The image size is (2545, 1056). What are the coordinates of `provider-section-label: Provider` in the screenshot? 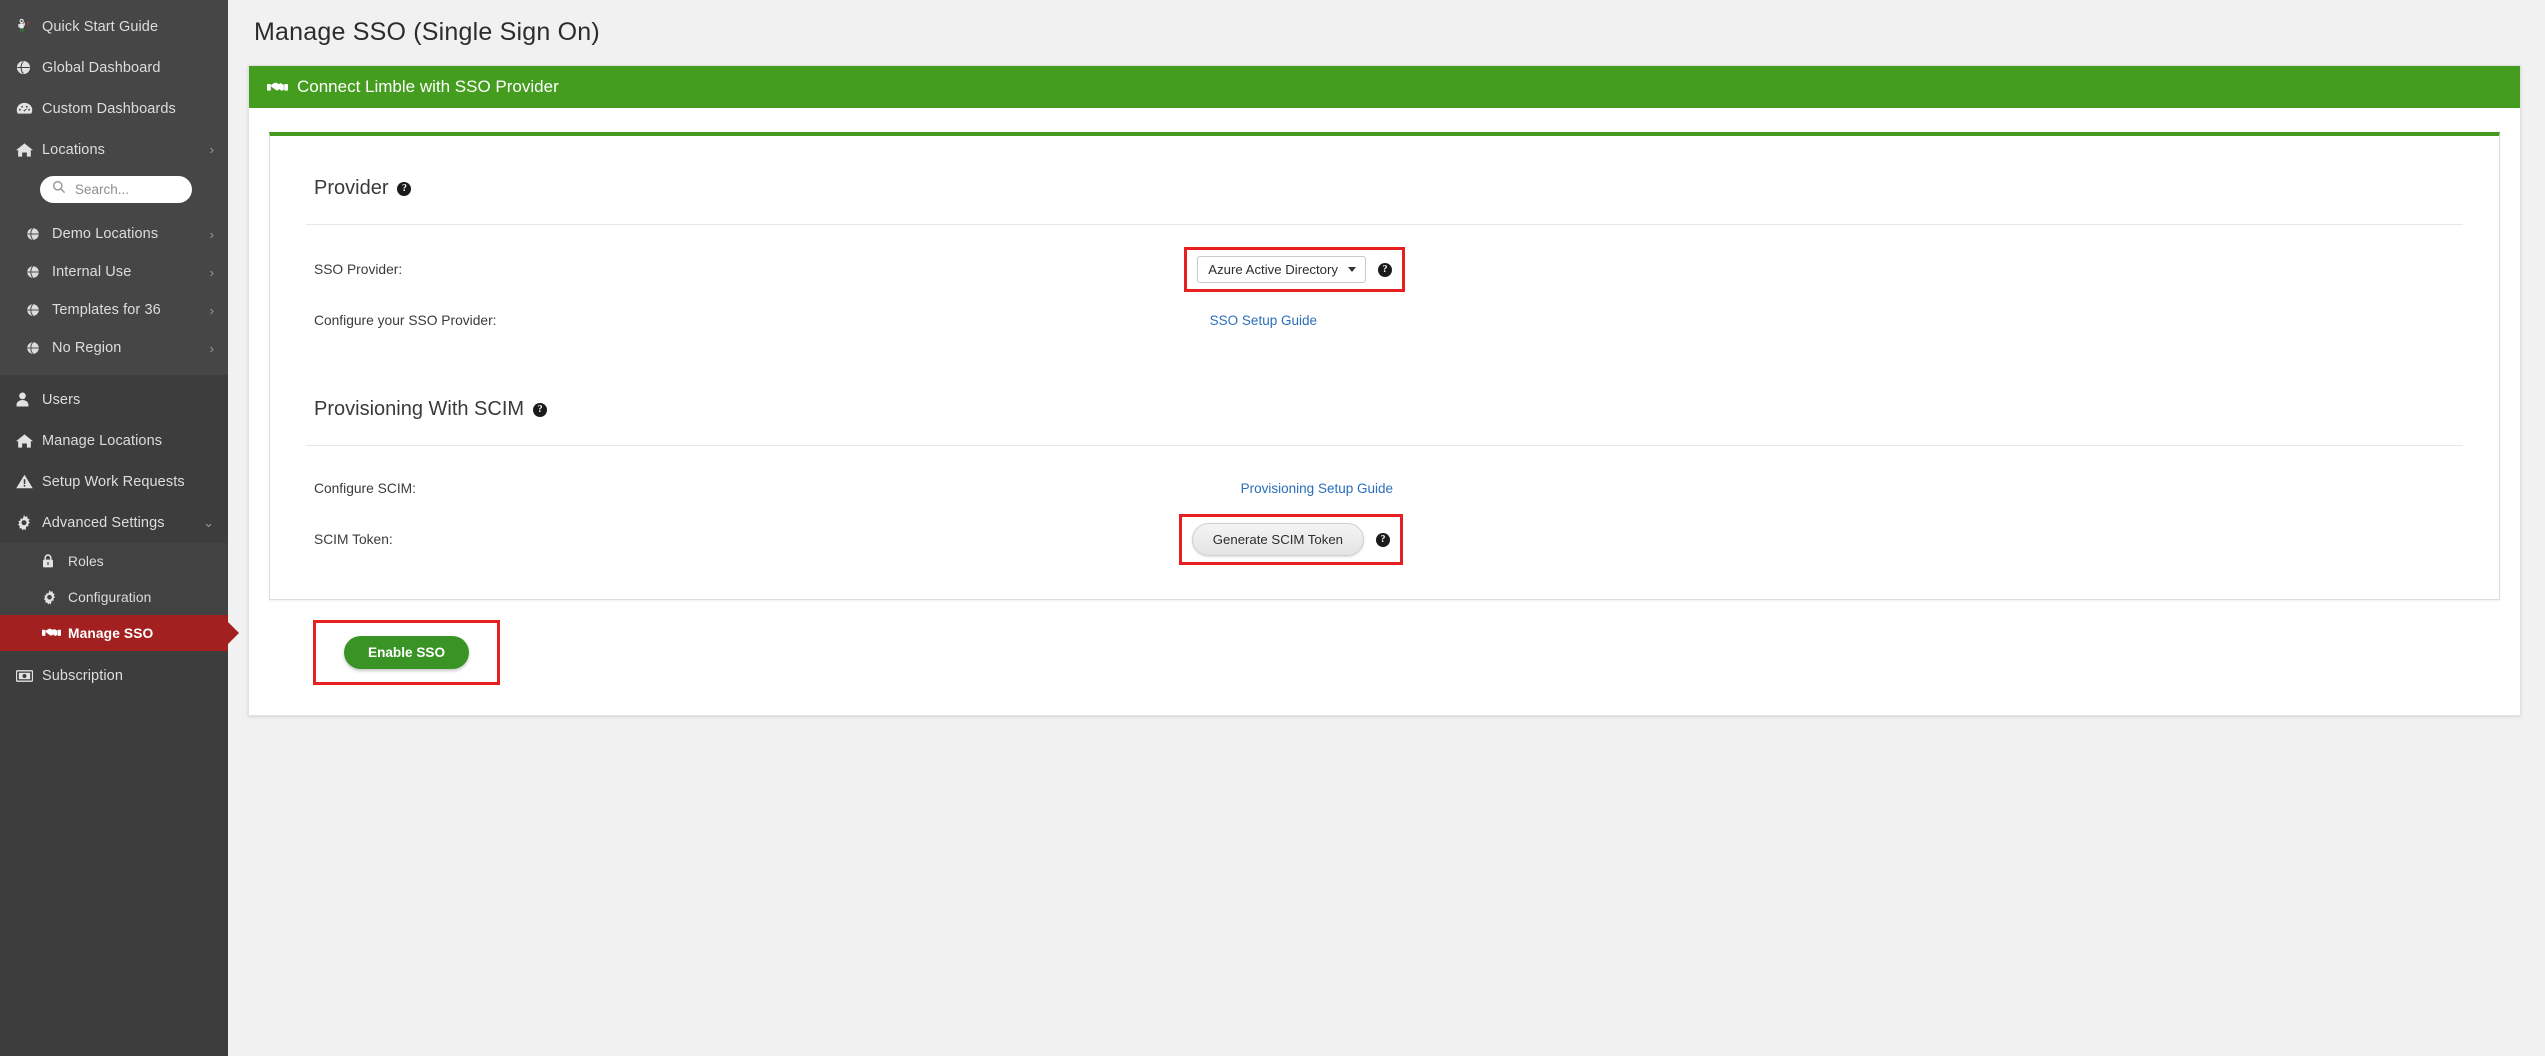 It's located at (351, 187).